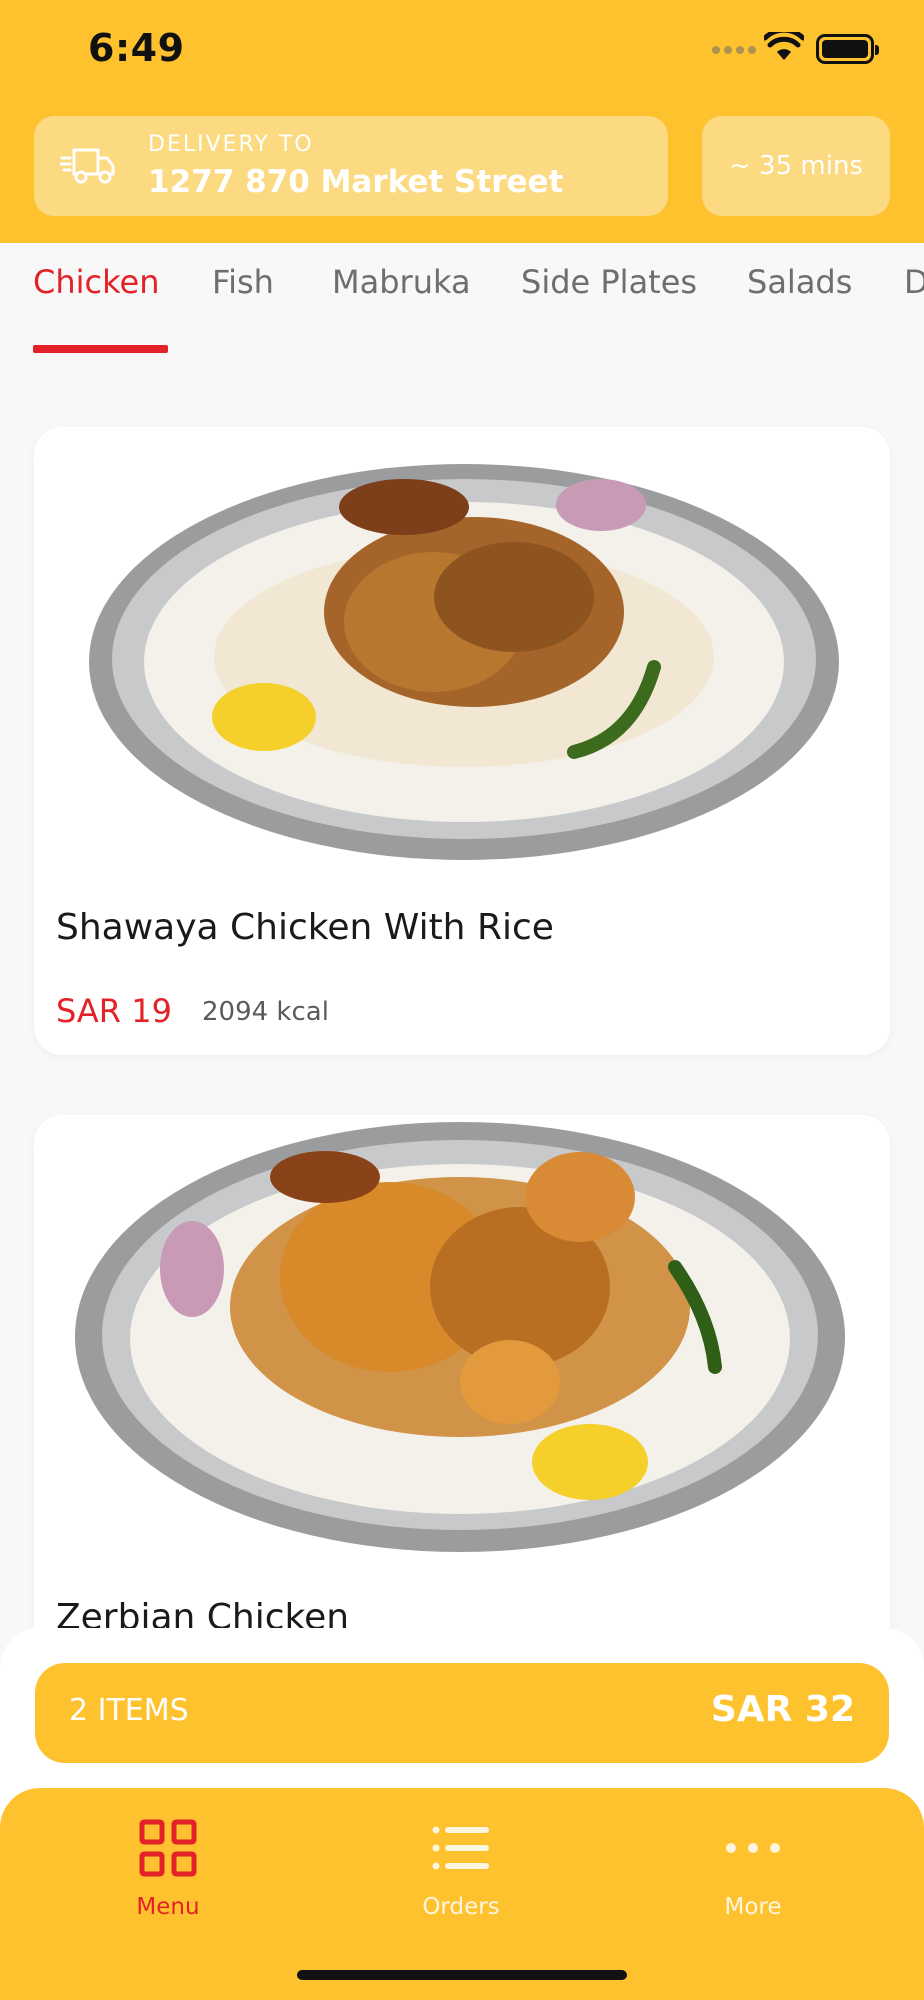 This screenshot has height=2000, width=924. I want to click on nav-menu: Menu, so click(168, 1869).